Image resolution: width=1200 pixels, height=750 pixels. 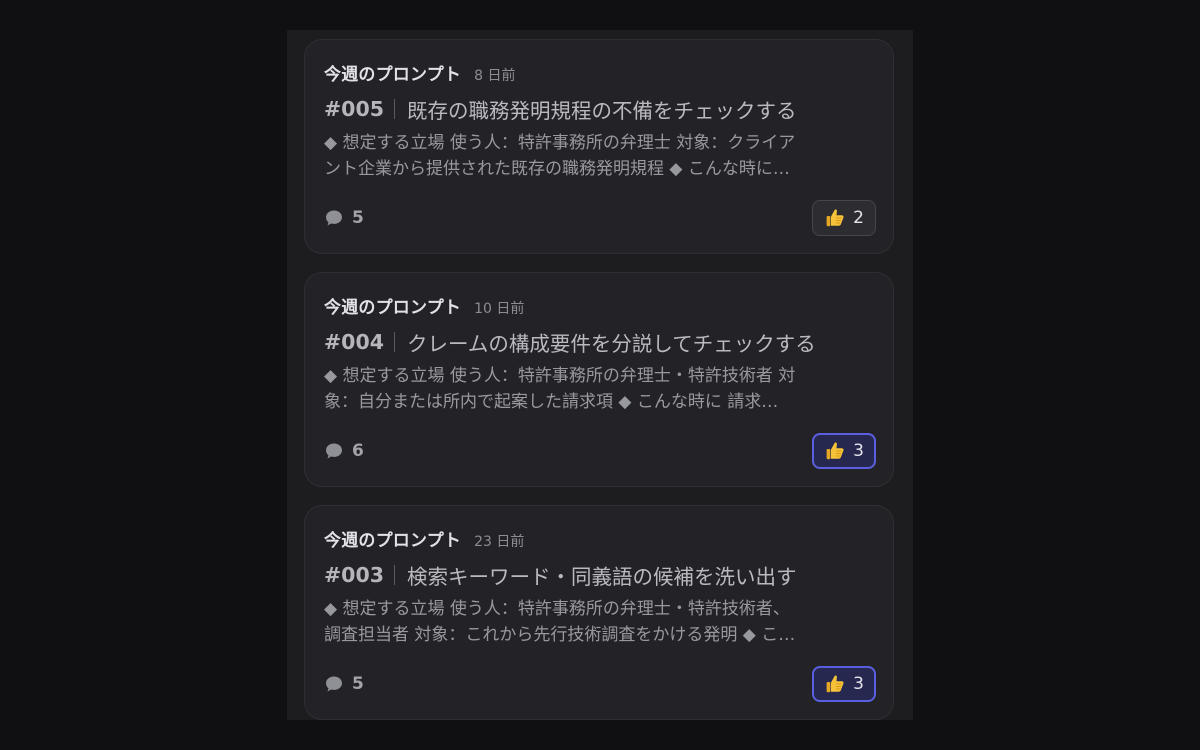 What do you see at coordinates (557, 609) in the screenshot?
I see `excerpt-line: ◆ 想定する立場 使う人：特許事務所の弁理士・特許技術者、` at bounding box center [557, 609].